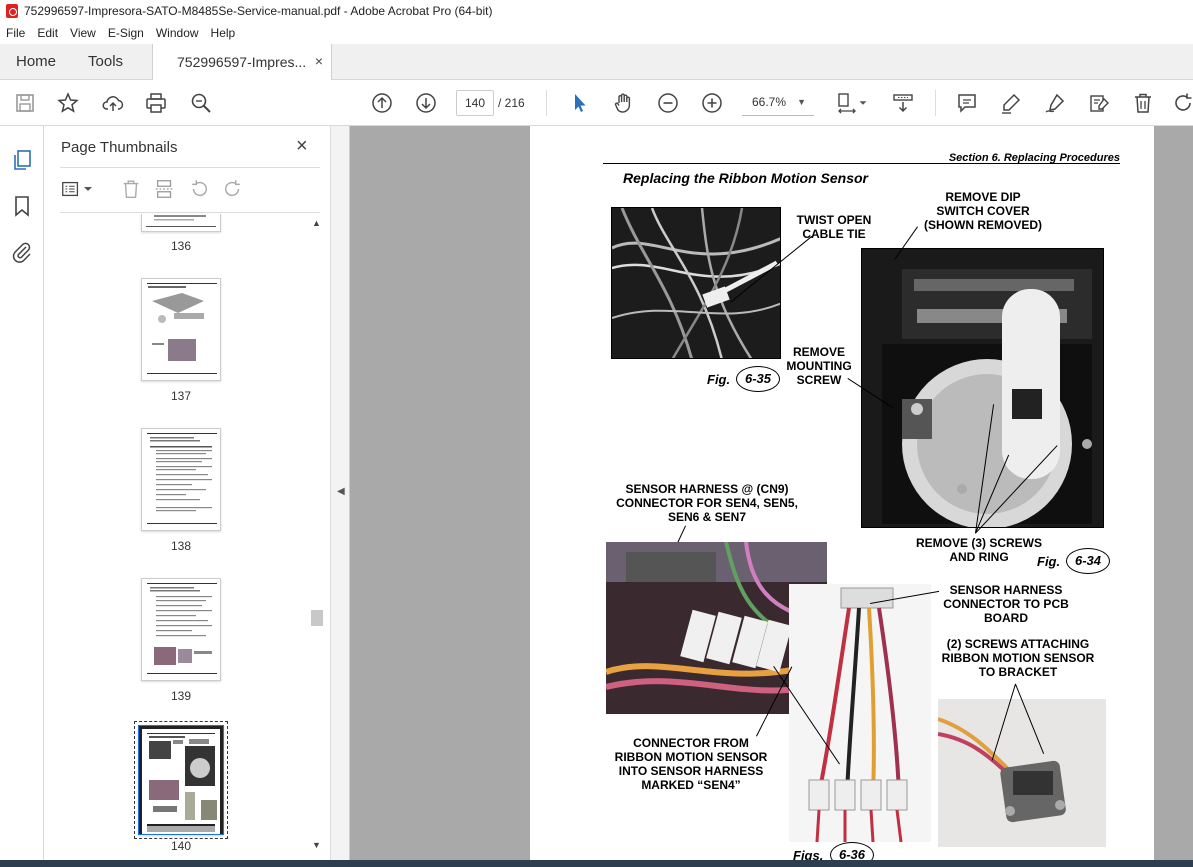 Image resolution: width=1193 pixels, height=867 pixels. Describe the element at coordinates (691, 743) in the screenshot. I see `annotation-line: CONNECTOR FROM` at that location.